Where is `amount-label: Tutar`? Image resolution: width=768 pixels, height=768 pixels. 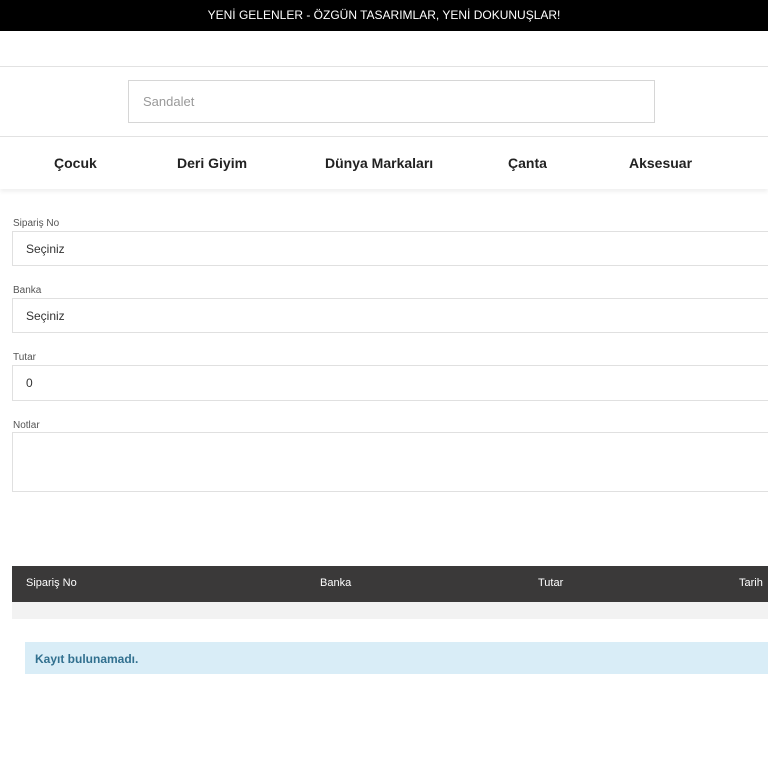 amount-label: Tutar is located at coordinates (24, 357).